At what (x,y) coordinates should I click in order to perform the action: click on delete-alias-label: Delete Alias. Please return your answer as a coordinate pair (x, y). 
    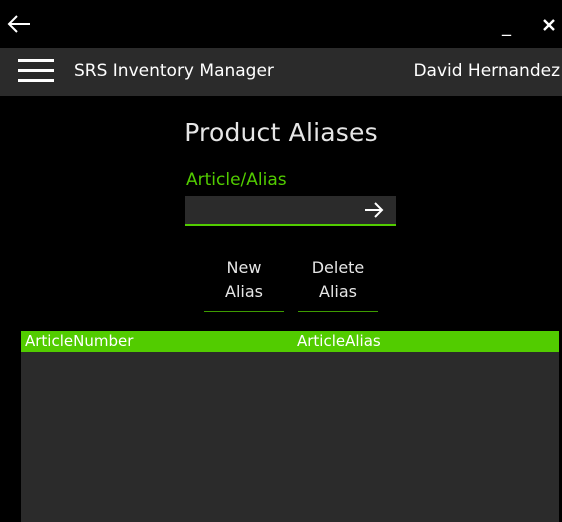
    Looking at the image, I should click on (338, 279).